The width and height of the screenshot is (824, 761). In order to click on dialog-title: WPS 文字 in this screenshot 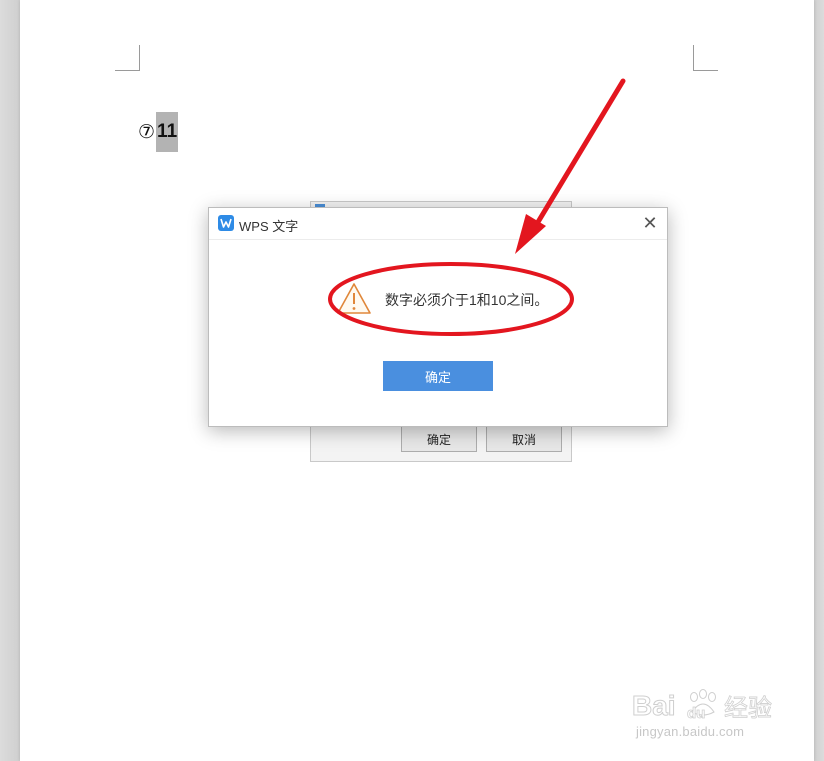, I will do `click(269, 226)`.